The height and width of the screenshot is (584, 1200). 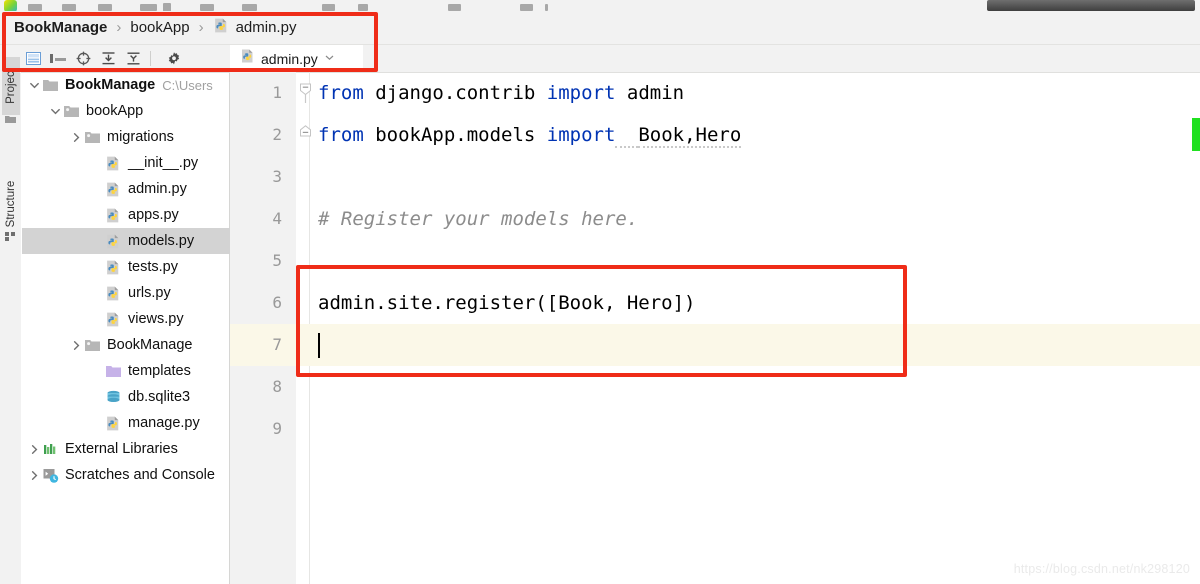 What do you see at coordinates (108, 58) in the screenshot?
I see `expand-all-icon` at bounding box center [108, 58].